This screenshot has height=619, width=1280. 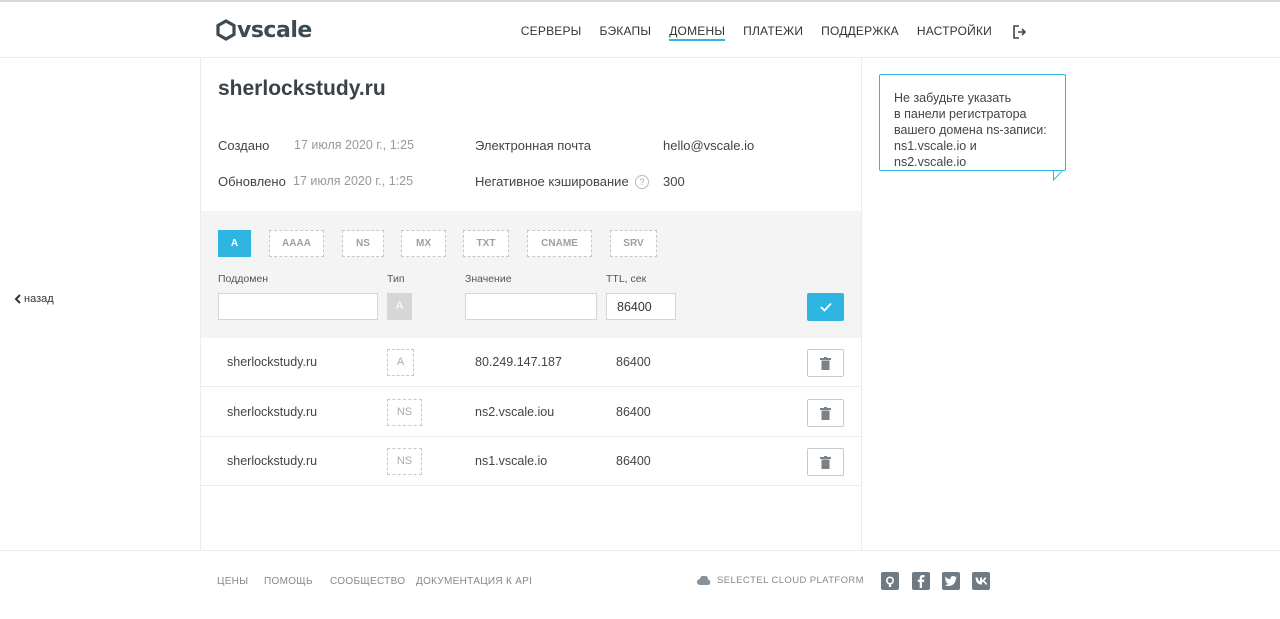 I want to click on type-tab-cname: CNAME, so click(x=559, y=243).